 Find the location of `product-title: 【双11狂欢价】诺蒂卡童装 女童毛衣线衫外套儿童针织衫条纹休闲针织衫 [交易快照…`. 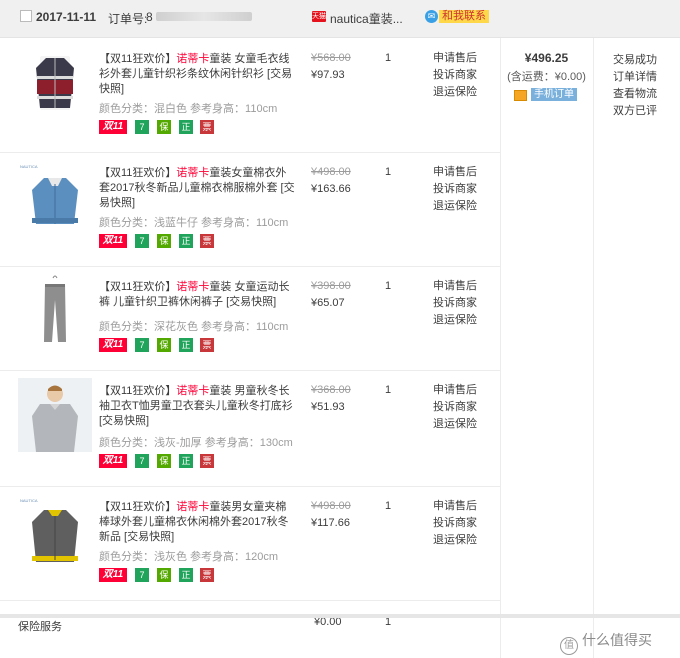

product-title: 【双11狂欢价】诺蒂卡童装 女童毛衣线衫外套儿童针织衫条纹休闲针织衫 [交易快照… is located at coordinates (197, 74).